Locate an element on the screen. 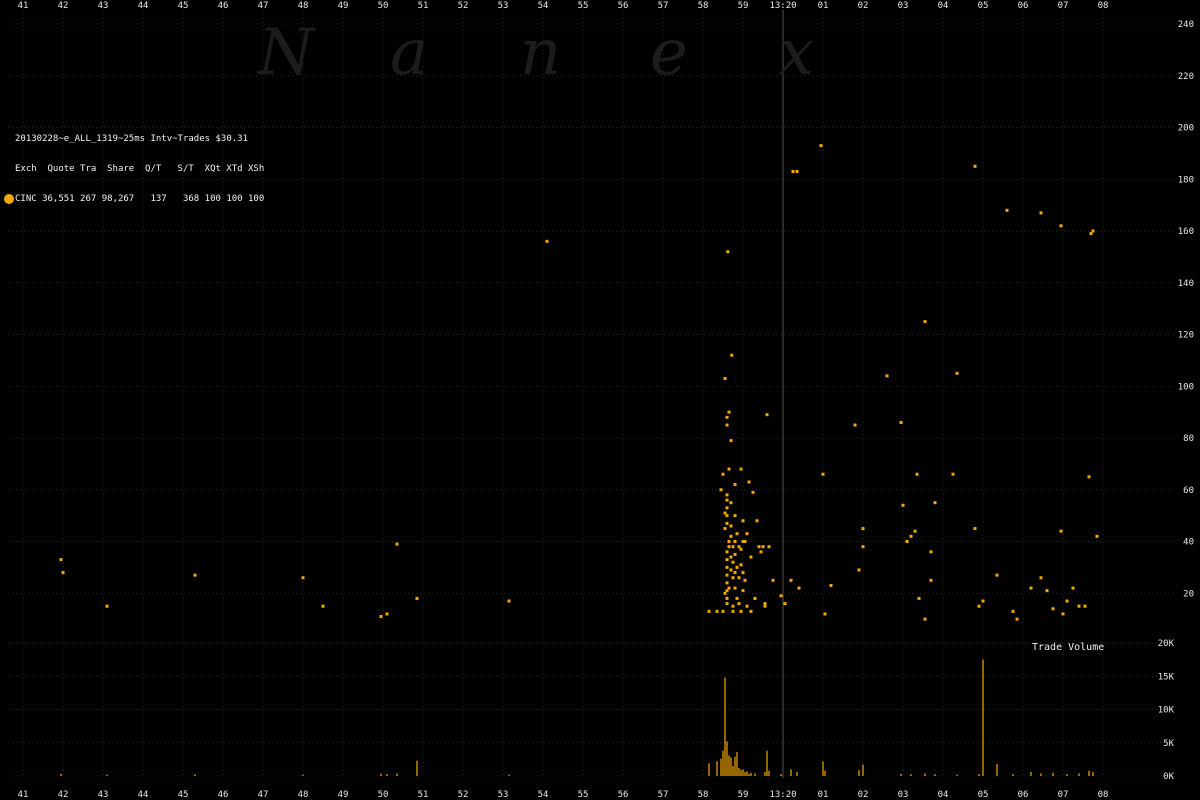 This screenshot has height=800, width=1200. y-tick-label: 60 is located at coordinates (1188, 491).